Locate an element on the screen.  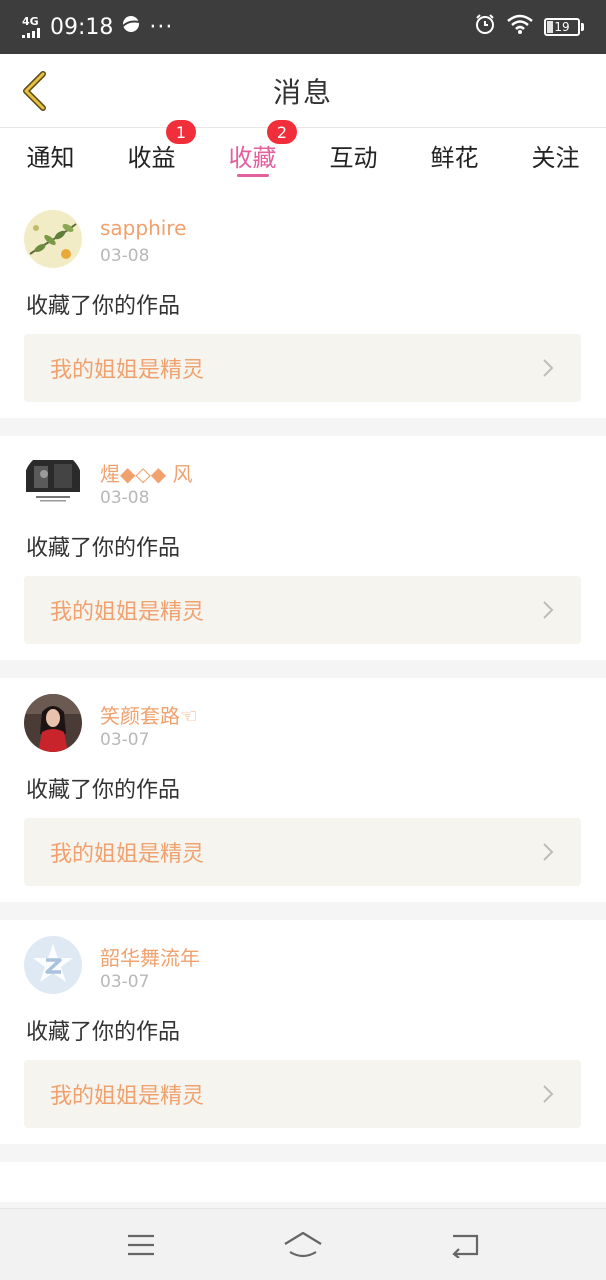
home-icon is located at coordinates (303, 1244).